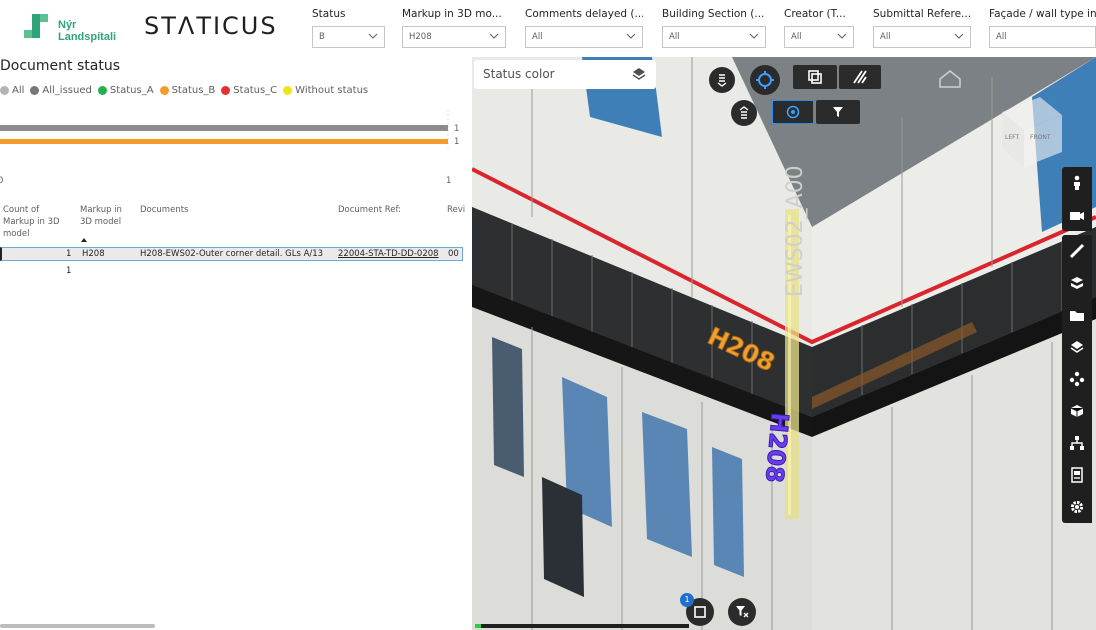  What do you see at coordinates (1042, 37) in the screenshot?
I see `slicer-facade-dropdown: All` at bounding box center [1042, 37].